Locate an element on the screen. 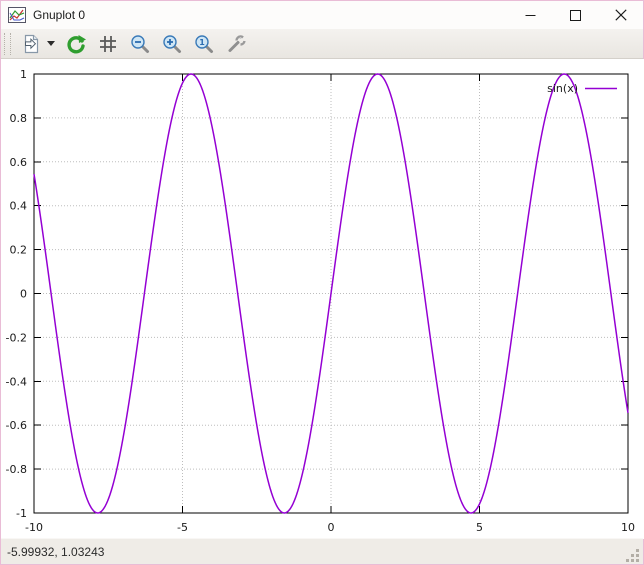  grid-icon is located at coordinates (108, 43).